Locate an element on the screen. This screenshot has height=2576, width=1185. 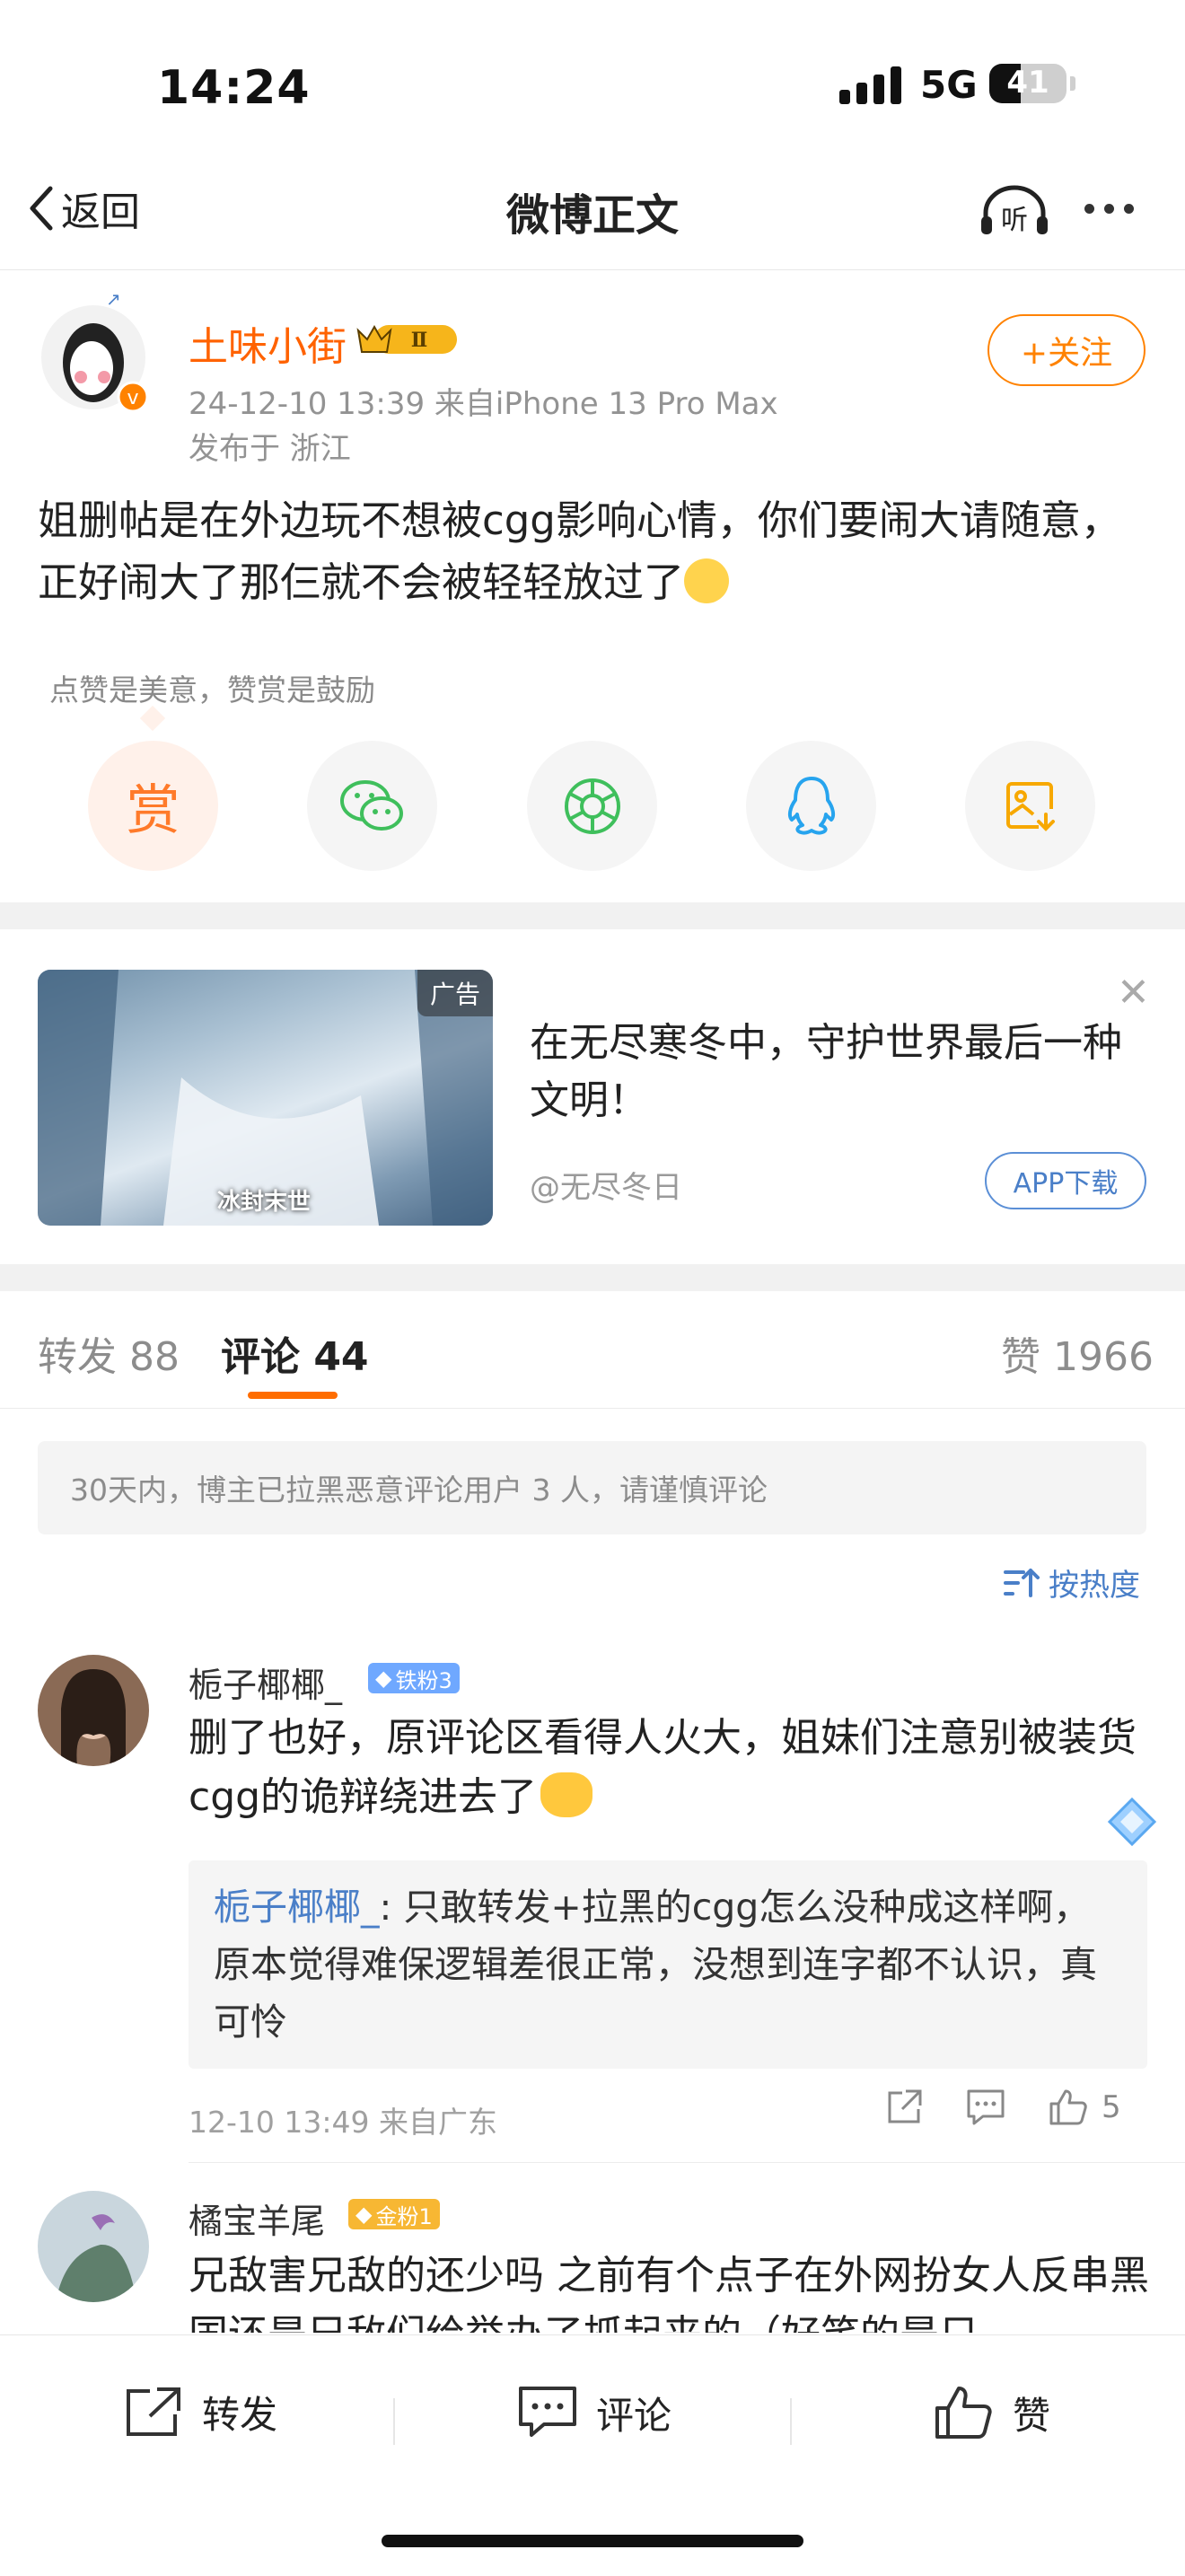
svg-text: v is located at coordinates (132, 398).